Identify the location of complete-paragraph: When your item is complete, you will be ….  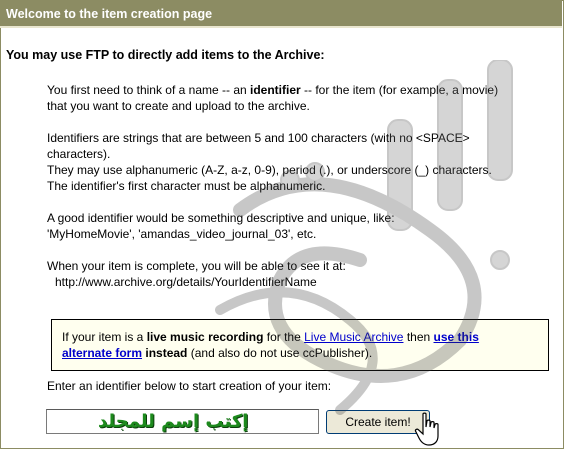
(297, 274).